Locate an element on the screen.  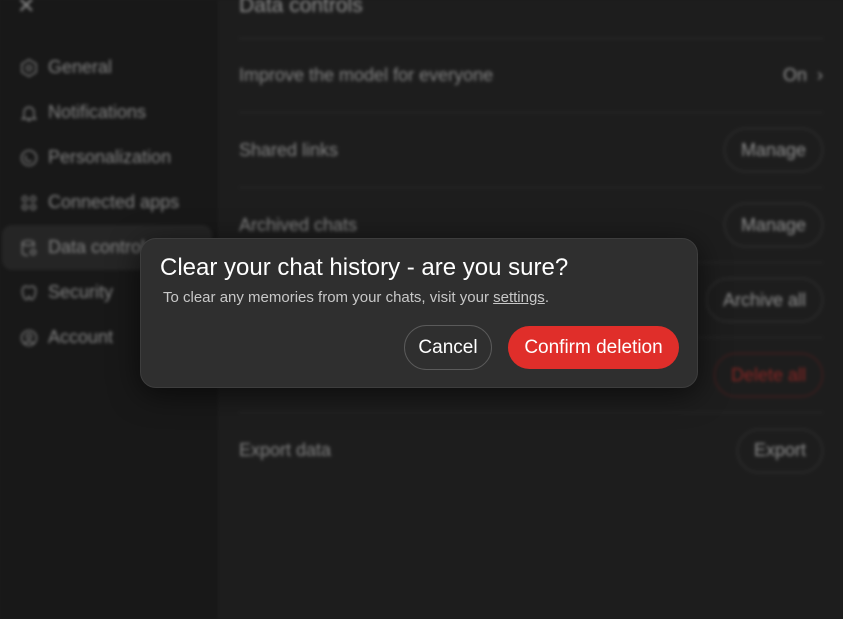
personalization-icon is located at coordinates (29, 158).